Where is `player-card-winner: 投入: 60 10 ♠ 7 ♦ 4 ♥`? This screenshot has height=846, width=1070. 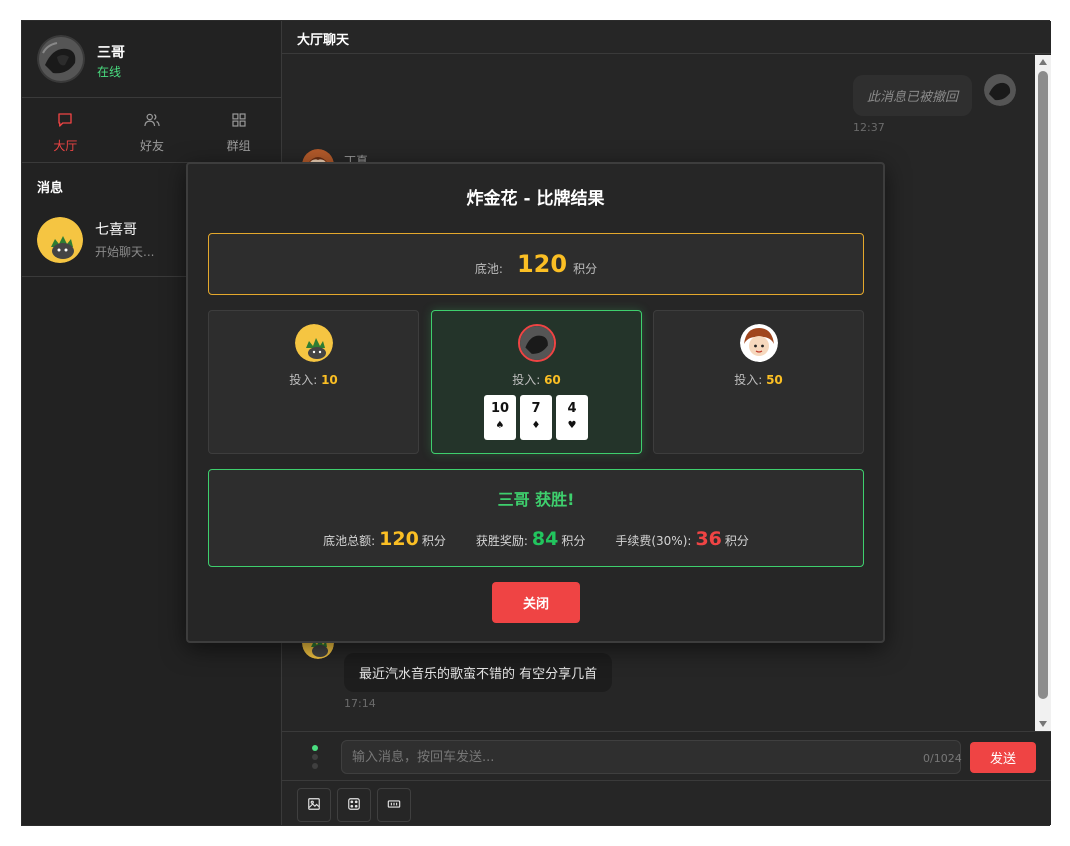
player-card-winner: 投入: 60 10 ♠ 7 ♦ 4 ♥ is located at coordinates (536, 382).